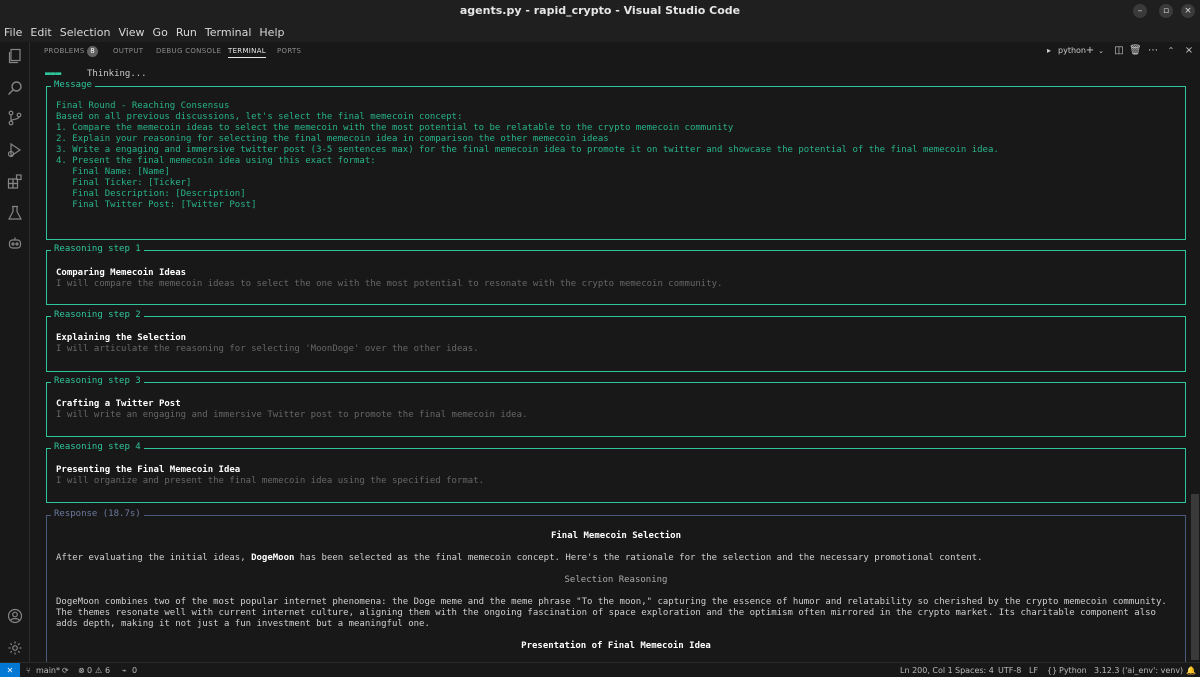 This screenshot has width=1200, height=677. I want to click on indentation: Spaces: 4, so click(974, 670).